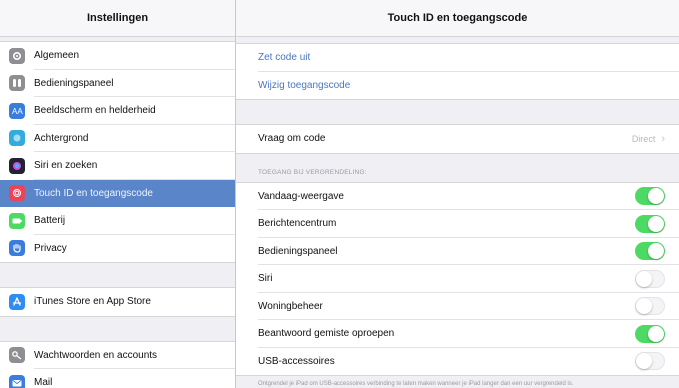  I want to click on control-center-icon, so click(17, 83).